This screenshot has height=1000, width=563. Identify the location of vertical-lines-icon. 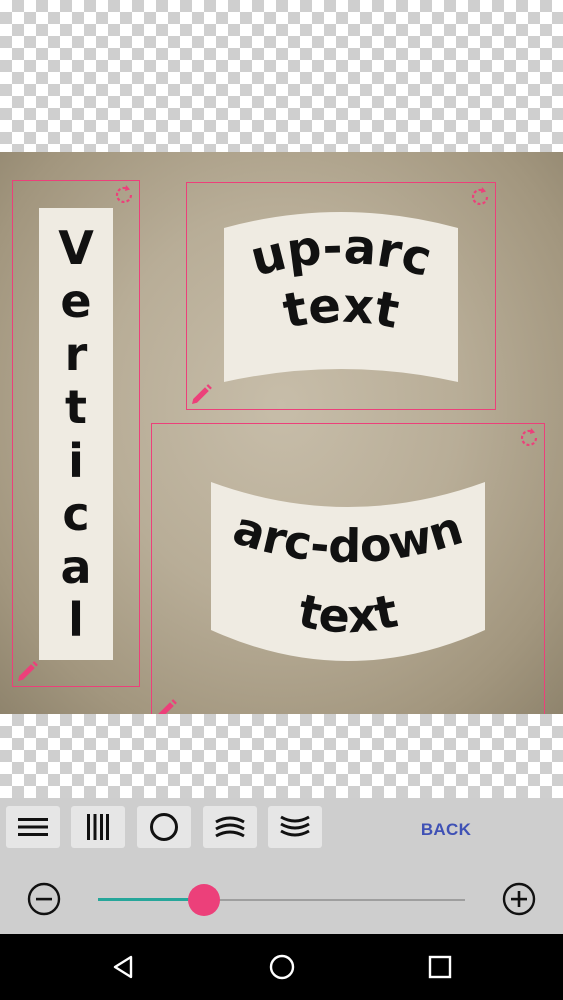
(98, 827).